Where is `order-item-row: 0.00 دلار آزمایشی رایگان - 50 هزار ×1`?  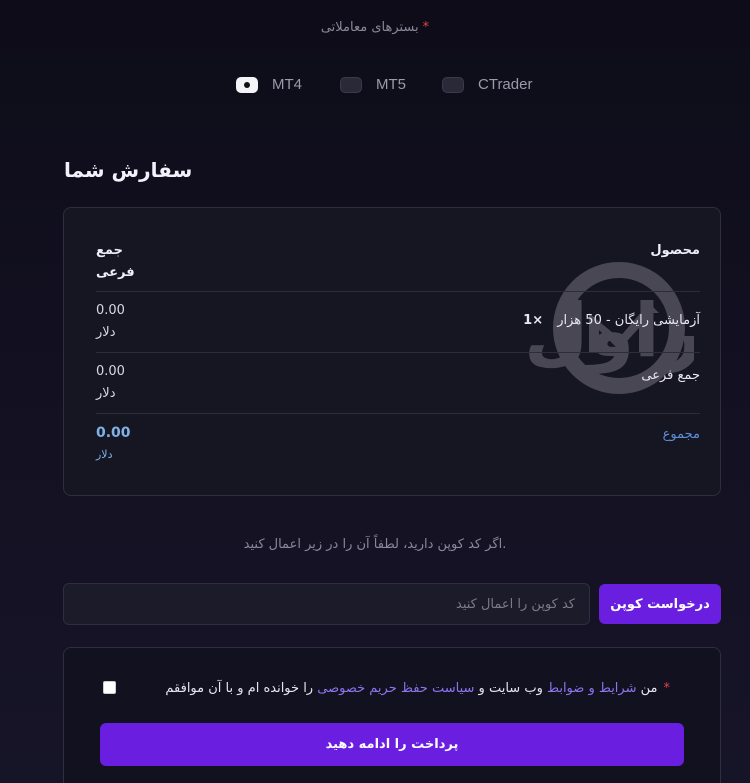
order-item-row: 0.00 دلار آزمایشی رایگان - 50 هزار ×1 is located at coordinates (398, 322).